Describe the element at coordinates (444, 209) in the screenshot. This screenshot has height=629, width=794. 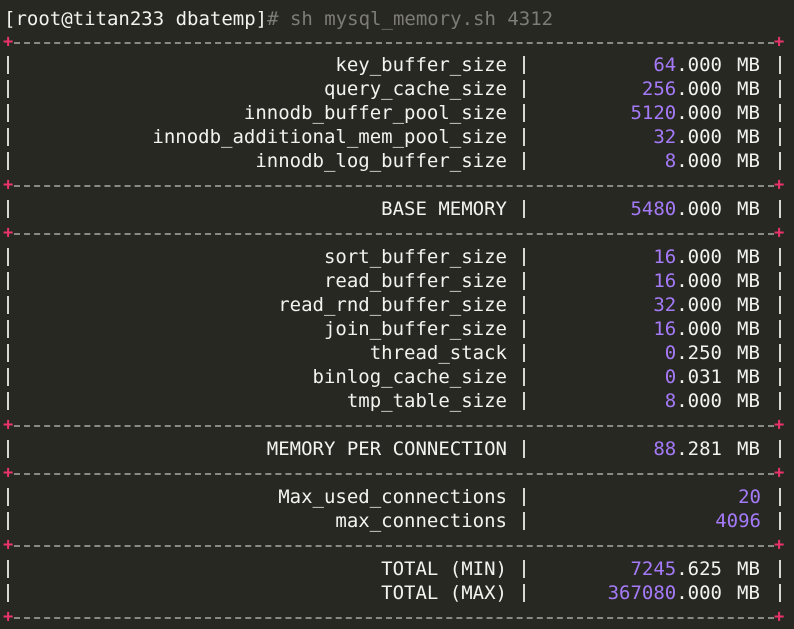
I see `row-label: BASE MEMORY` at that location.